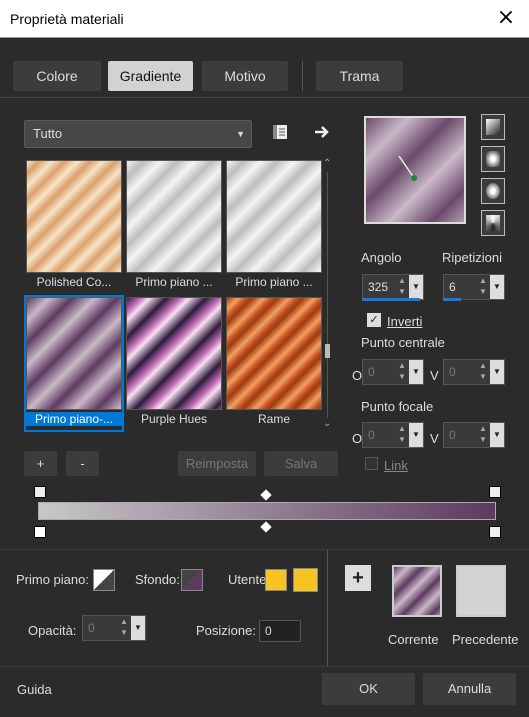  I want to click on current-label: Corrente, so click(413, 639).